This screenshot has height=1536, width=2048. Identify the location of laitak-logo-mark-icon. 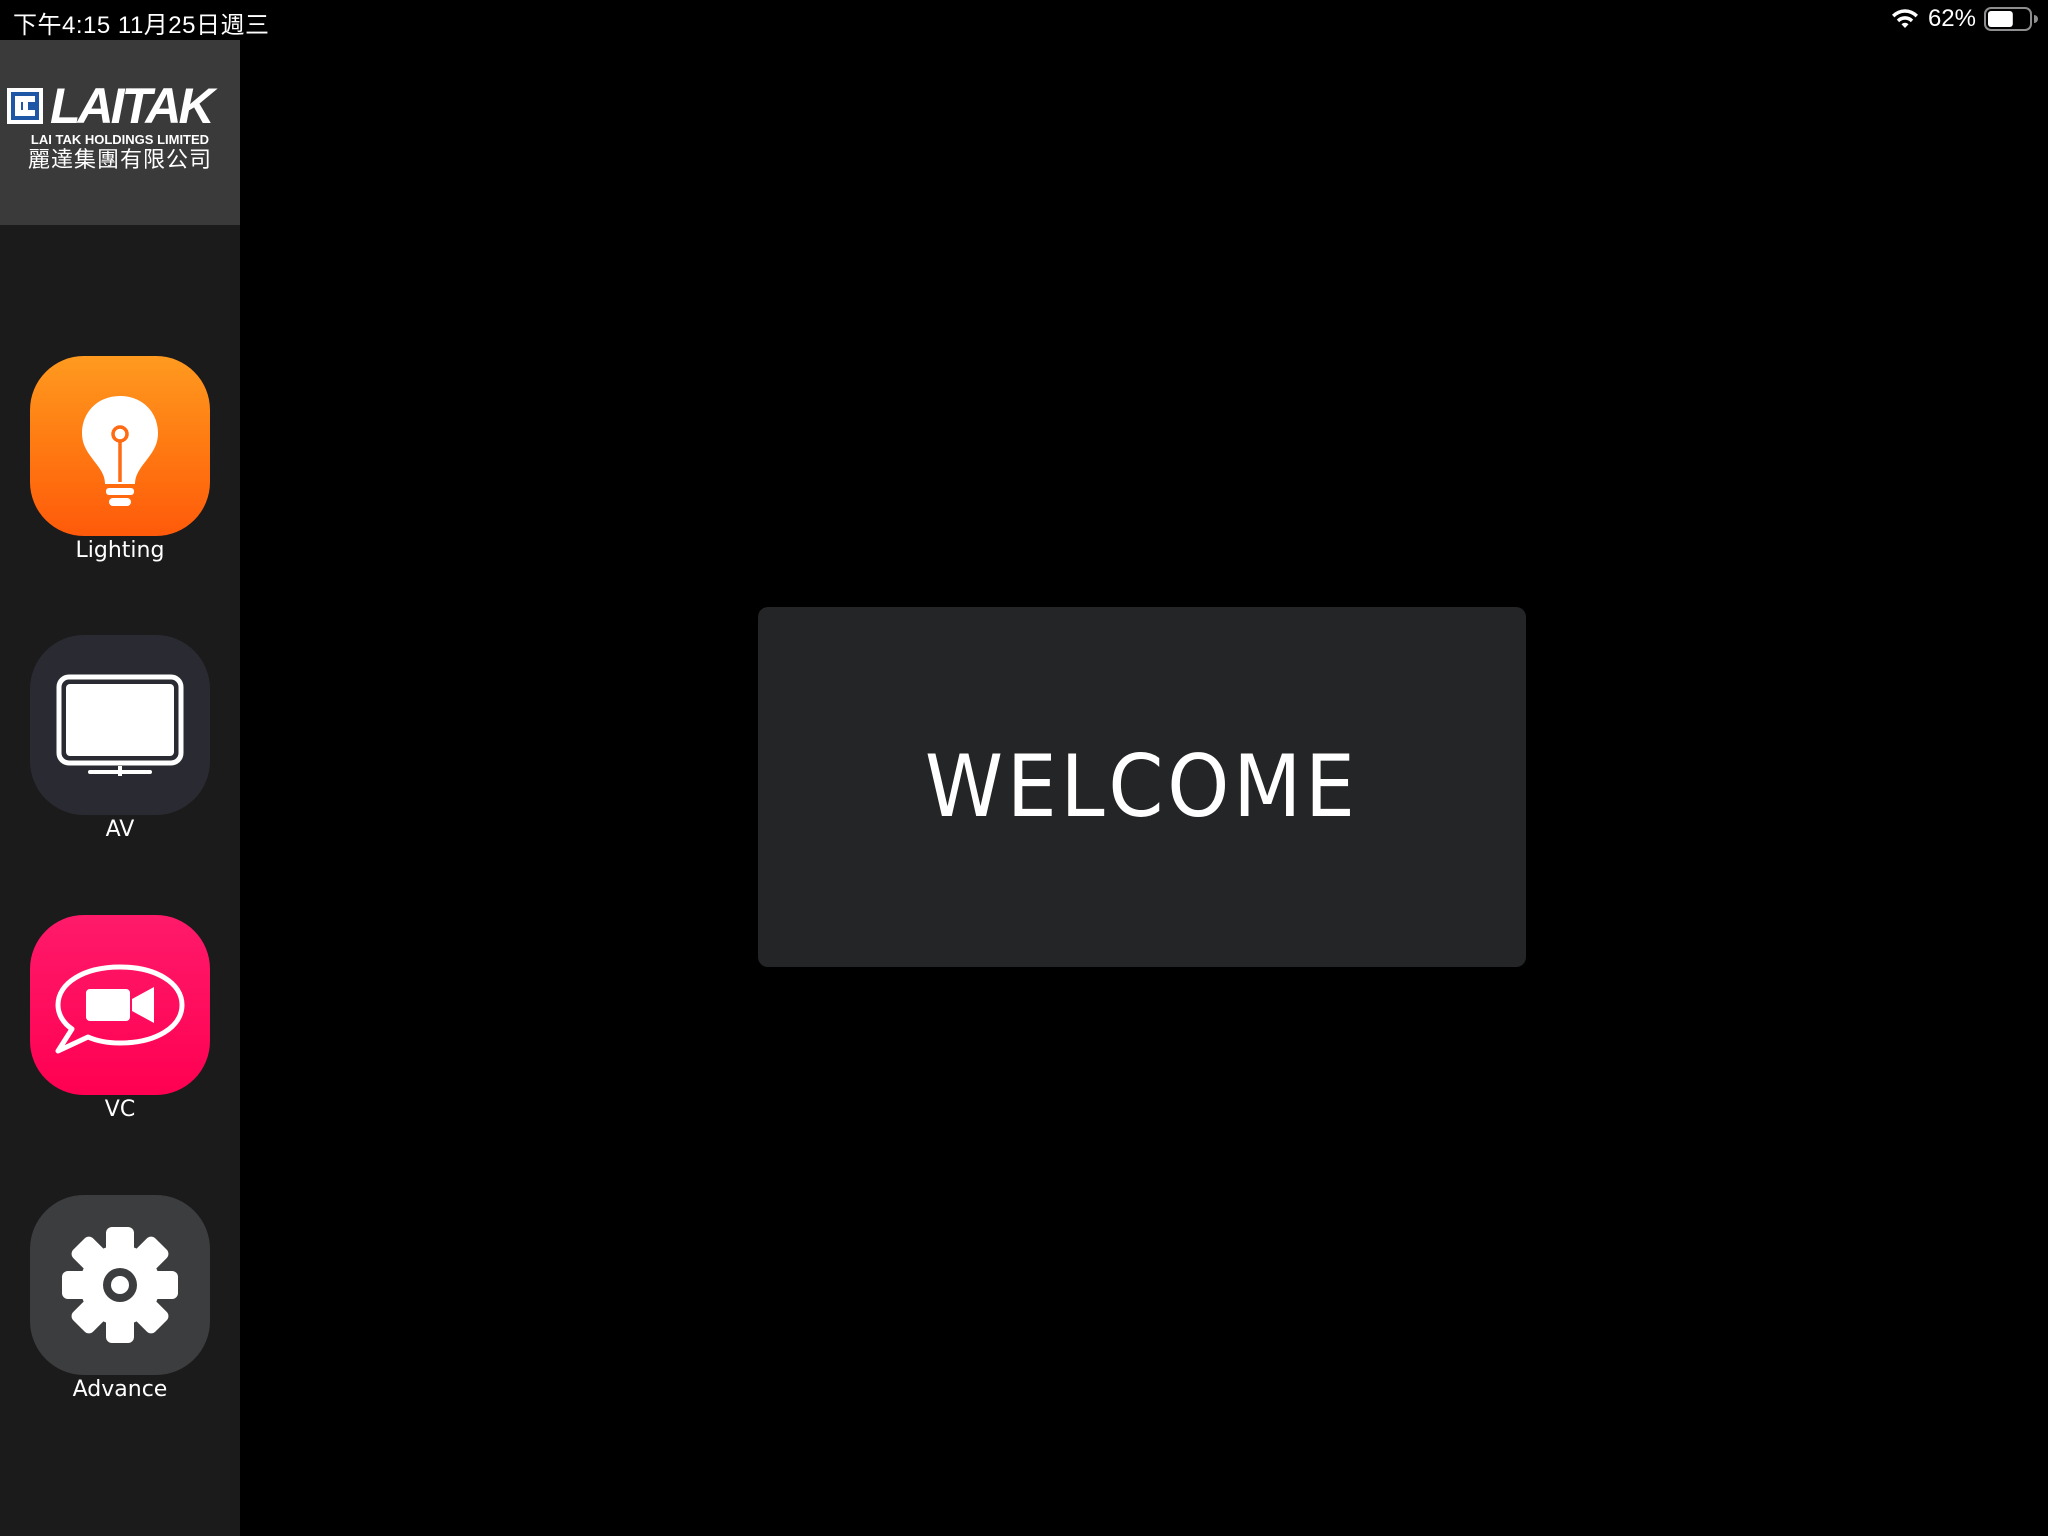
(25, 106).